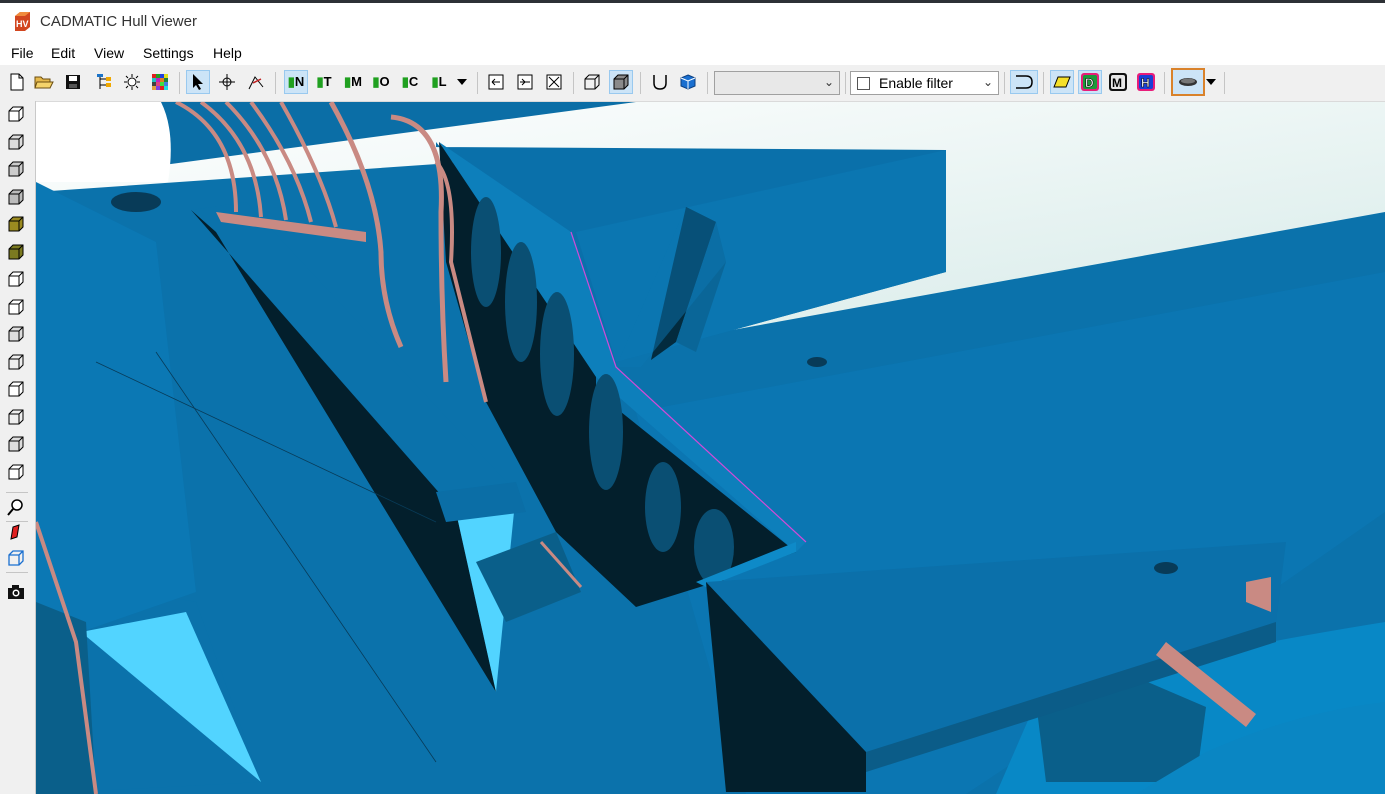  I want to click on solid-view-button, so click(688, 82).